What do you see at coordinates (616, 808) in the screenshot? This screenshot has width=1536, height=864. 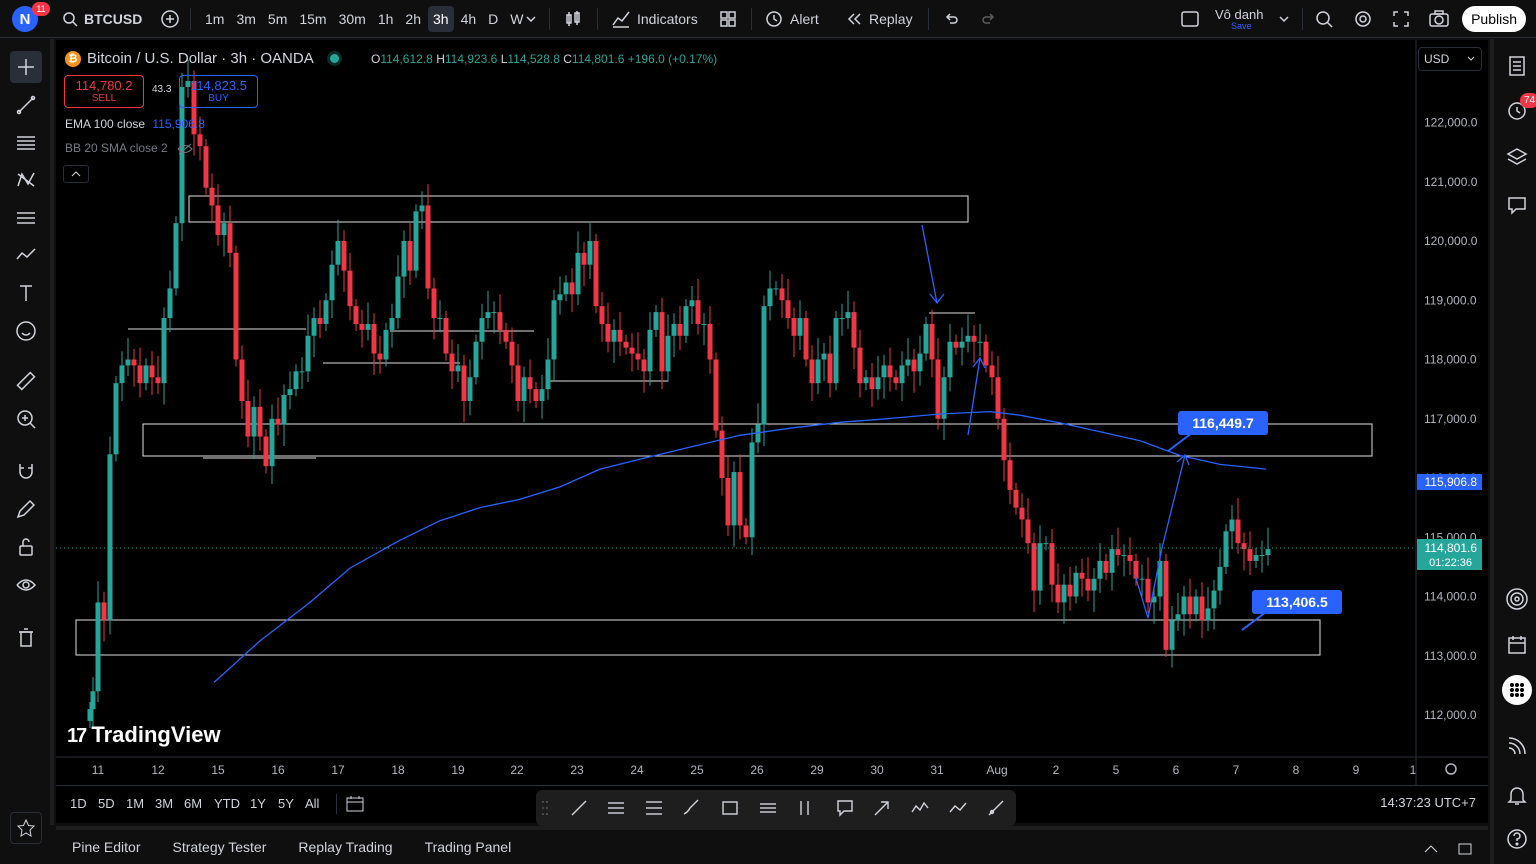 I see `fav-parallel-channel` at bounding box center [616, 808].